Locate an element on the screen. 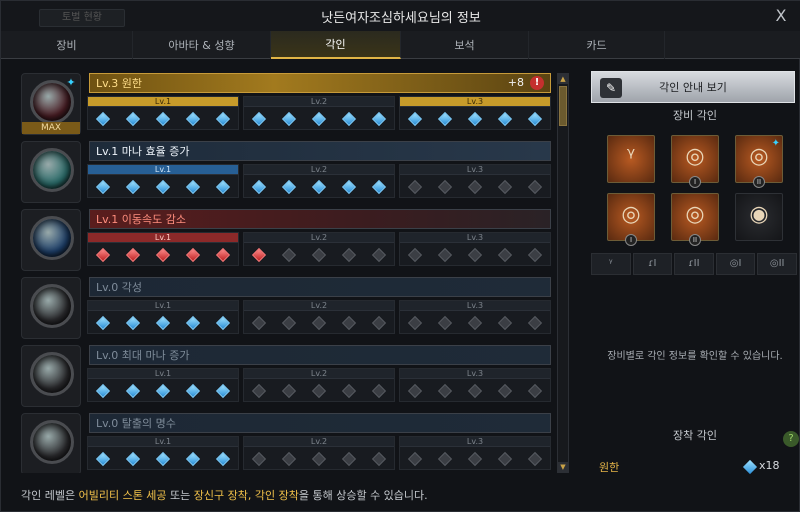 Image resolution: width=800 pixels, height=512 pixels. engraving-row: Lv.1 마나 효율 증가 Lv.1 Lv.2 Lv.3 is located at coordinates (285, 172).